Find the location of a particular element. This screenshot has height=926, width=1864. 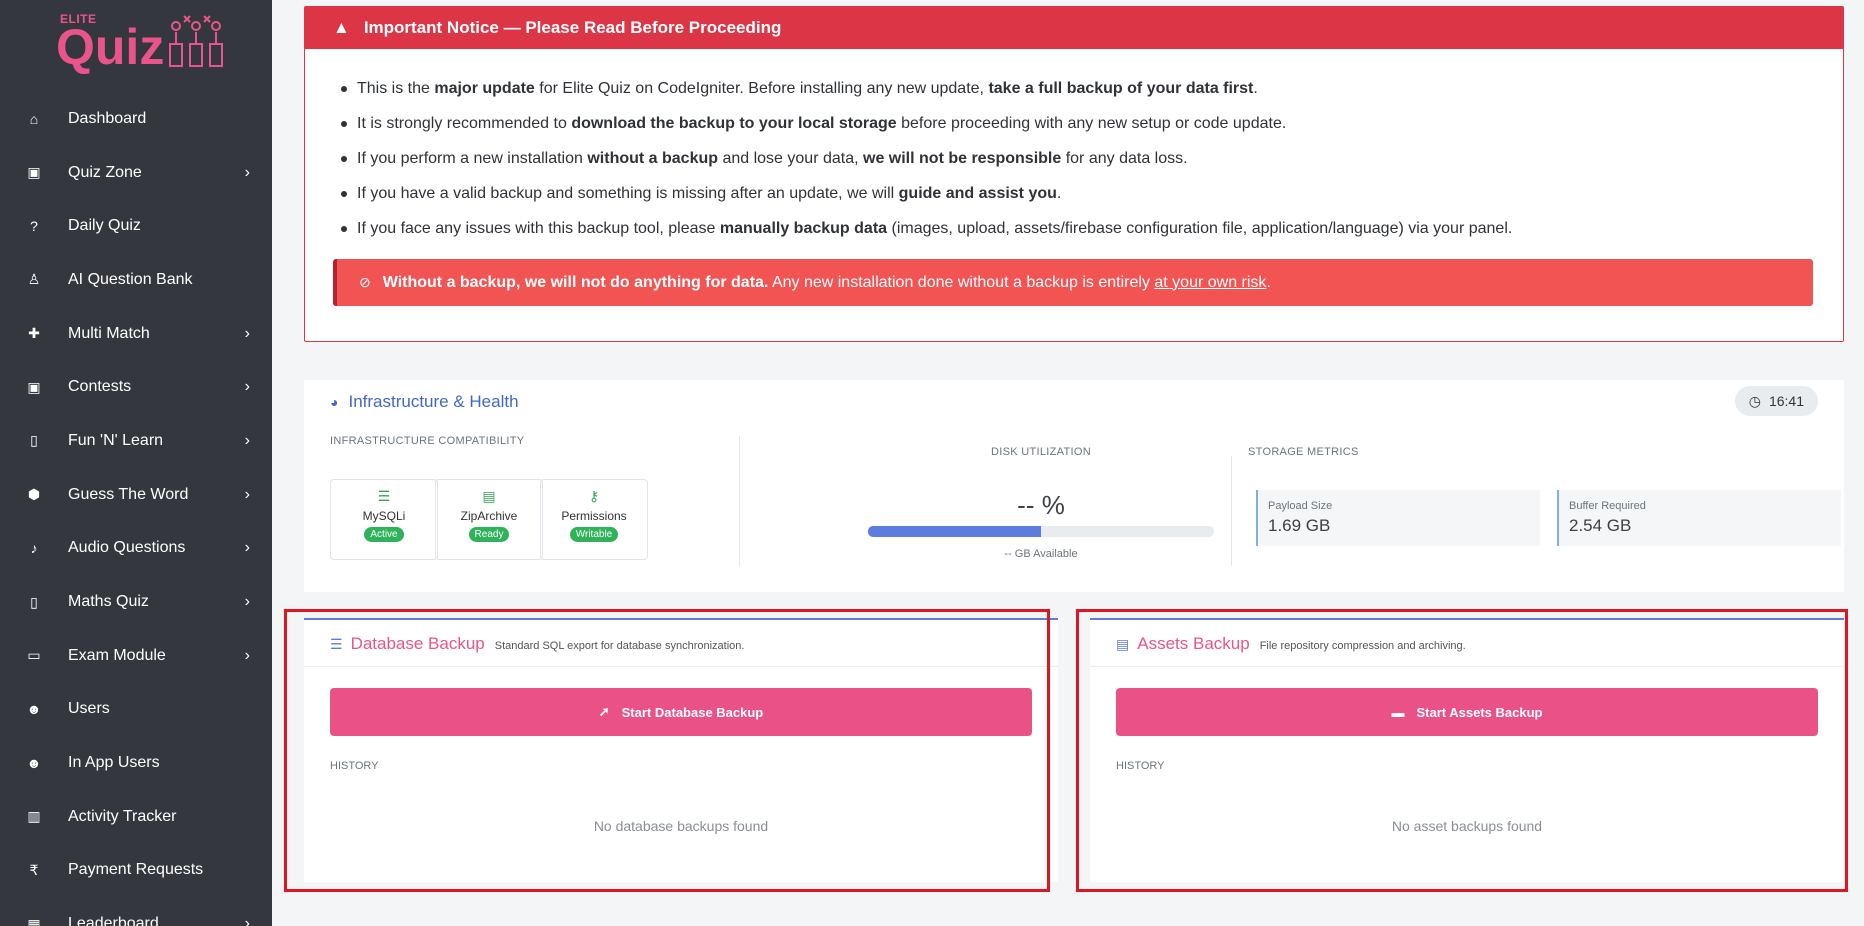

disk-progress-fill is located at coordinates (954, 531).